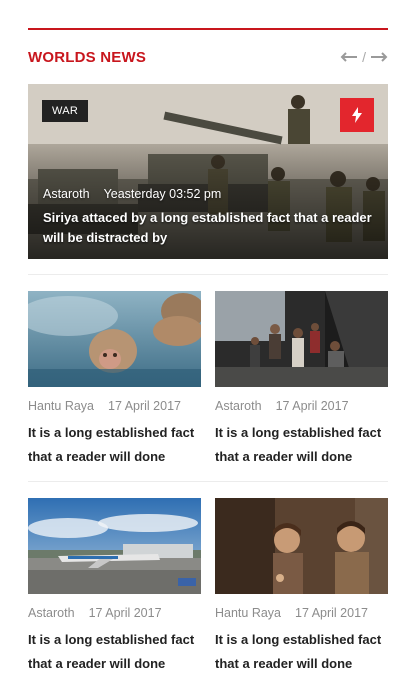  I want to click on featured-author: Astaroth, so click(66, 194).